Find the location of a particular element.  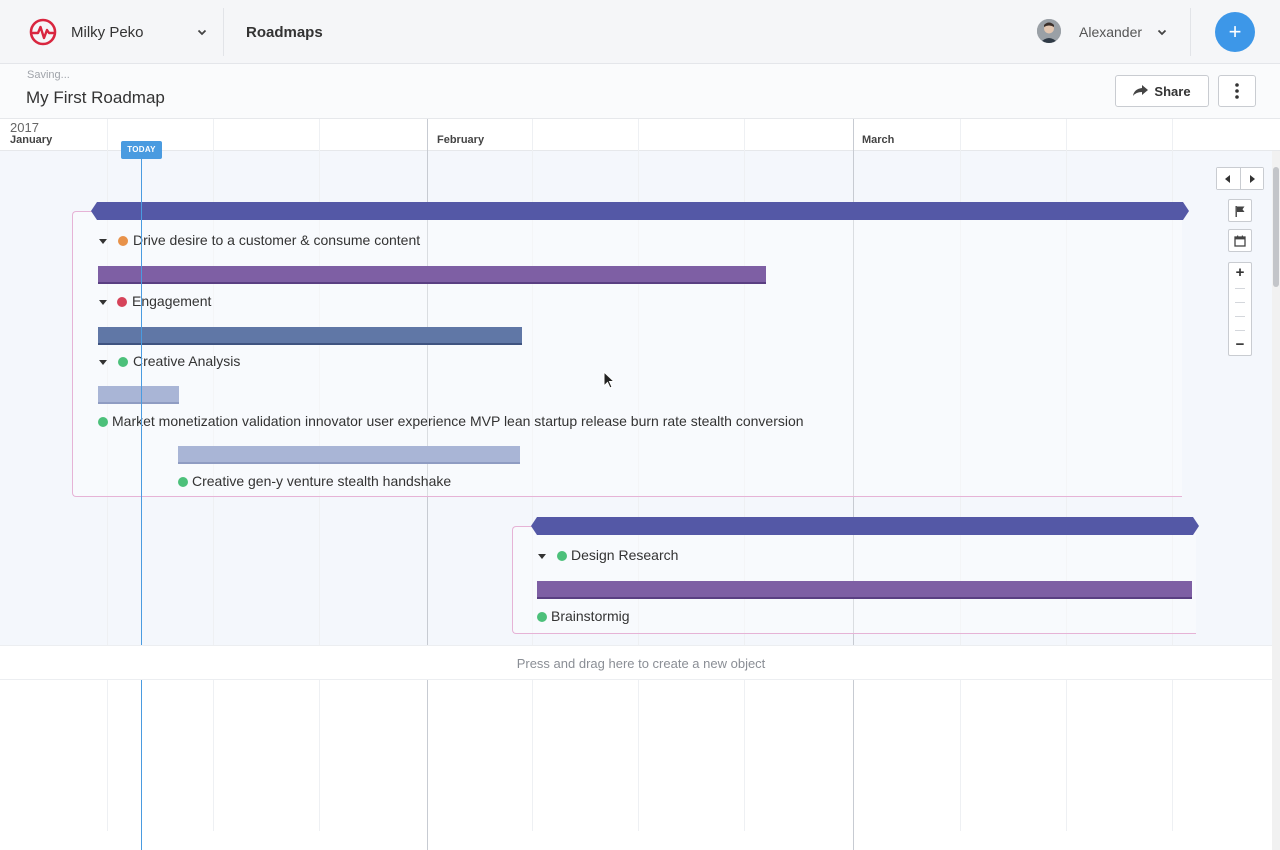

timeline-navigation is located at coordinates (1240, 178).